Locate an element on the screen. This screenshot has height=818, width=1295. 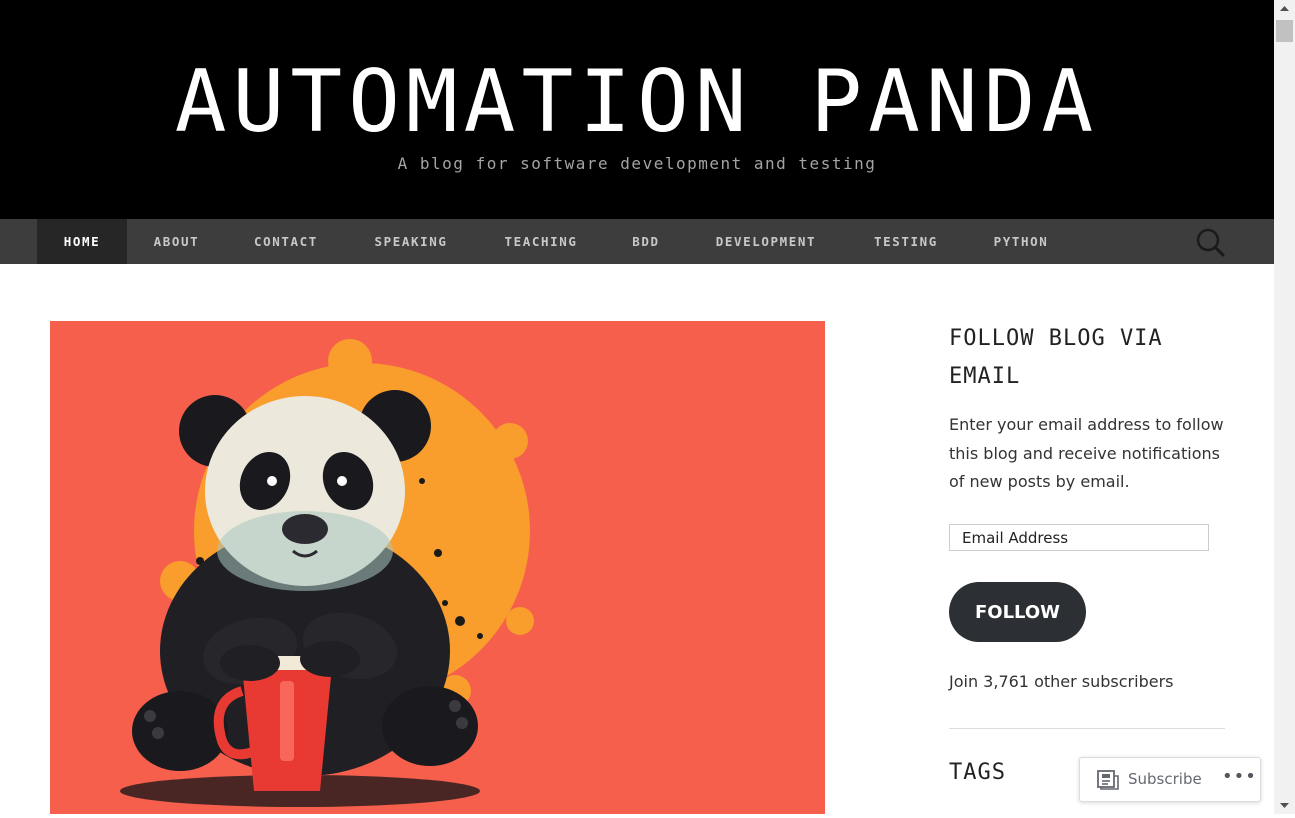
subscribe-bar: Subscribe ••• is located at coordinates (1170, 779).